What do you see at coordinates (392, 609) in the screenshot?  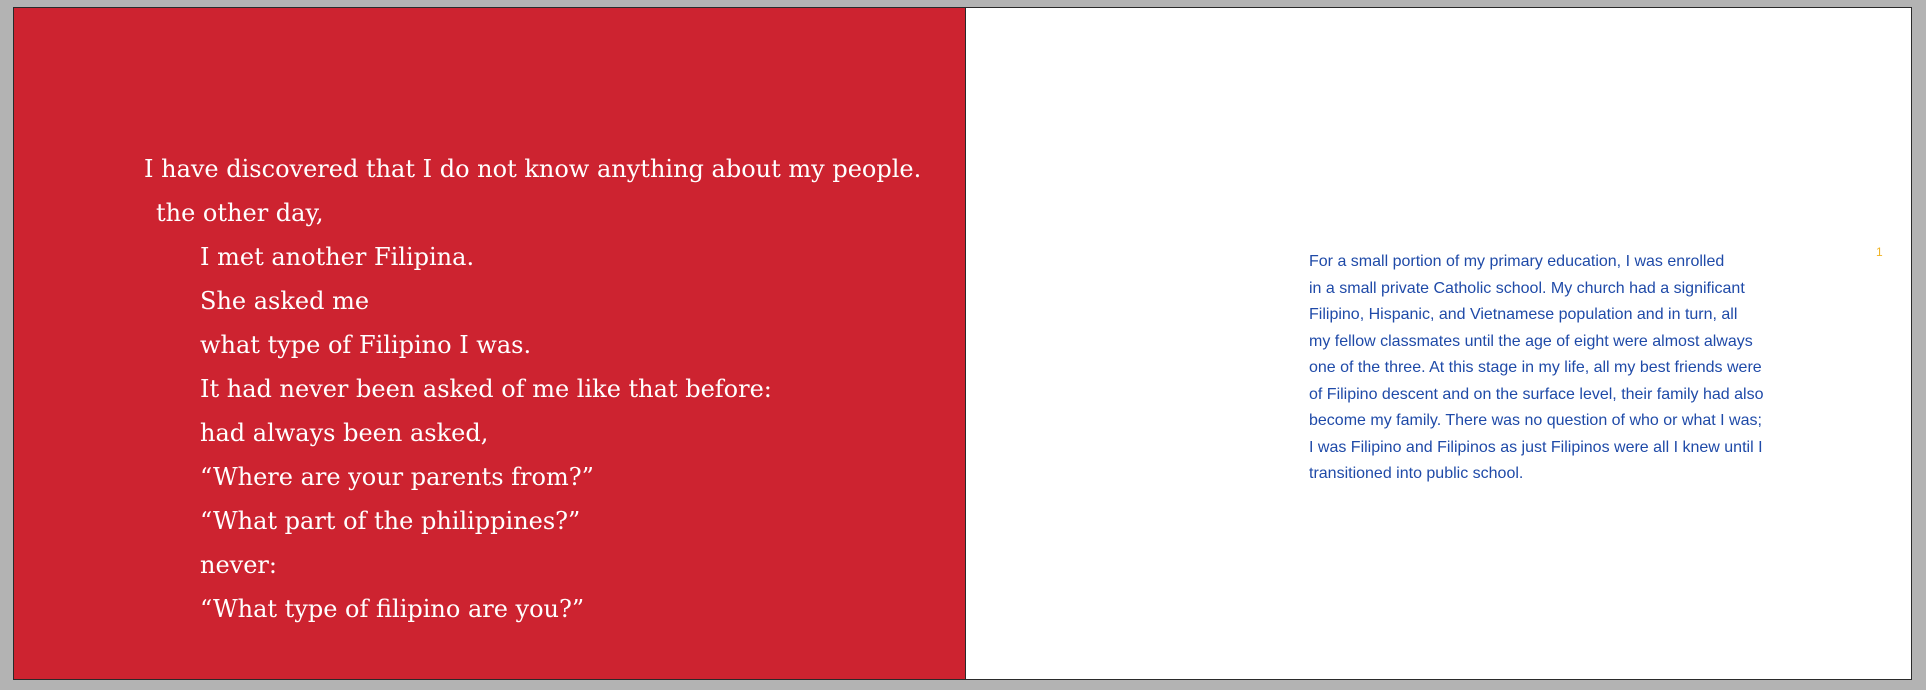 I see `poem-line: “What type of filipino are you?”` at bounding box center [392, 609].